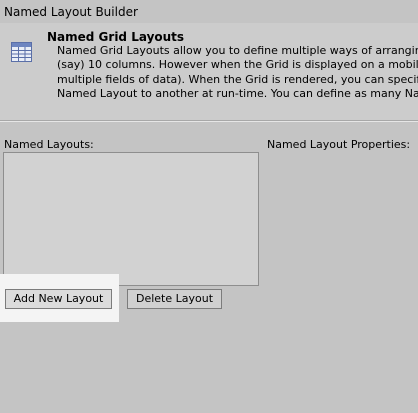 The height and width of the screenshot is (413, 418). I want to click on header-title: Named Grid Layouts, so click(116, 37).